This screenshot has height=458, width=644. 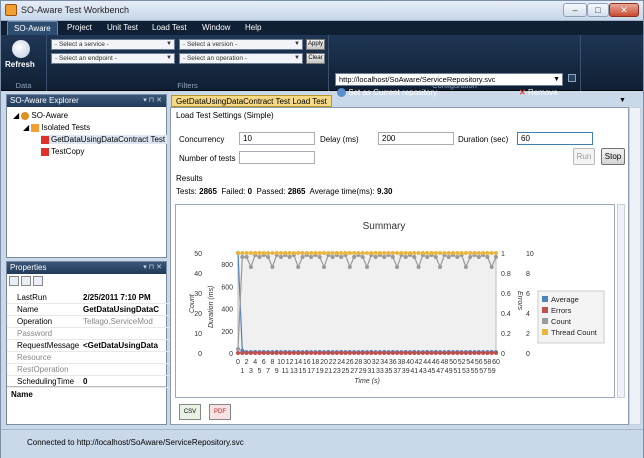 What do you see at coordinates (466, 371) in the screenshot?
I see `x-tick-label: 53` at bounding box center [466, 371].